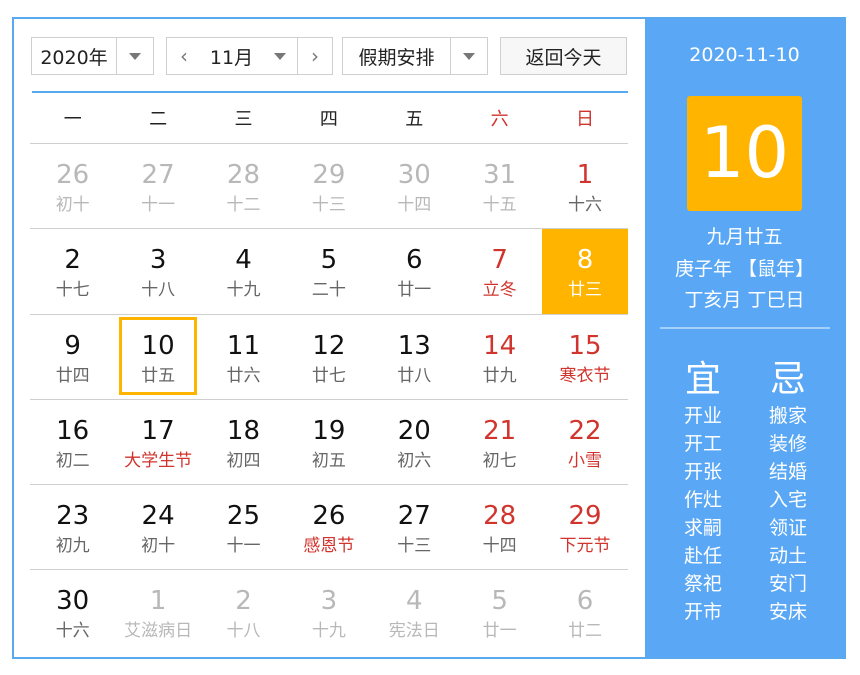  I want to click on day-number: 9, so click(72, 345).